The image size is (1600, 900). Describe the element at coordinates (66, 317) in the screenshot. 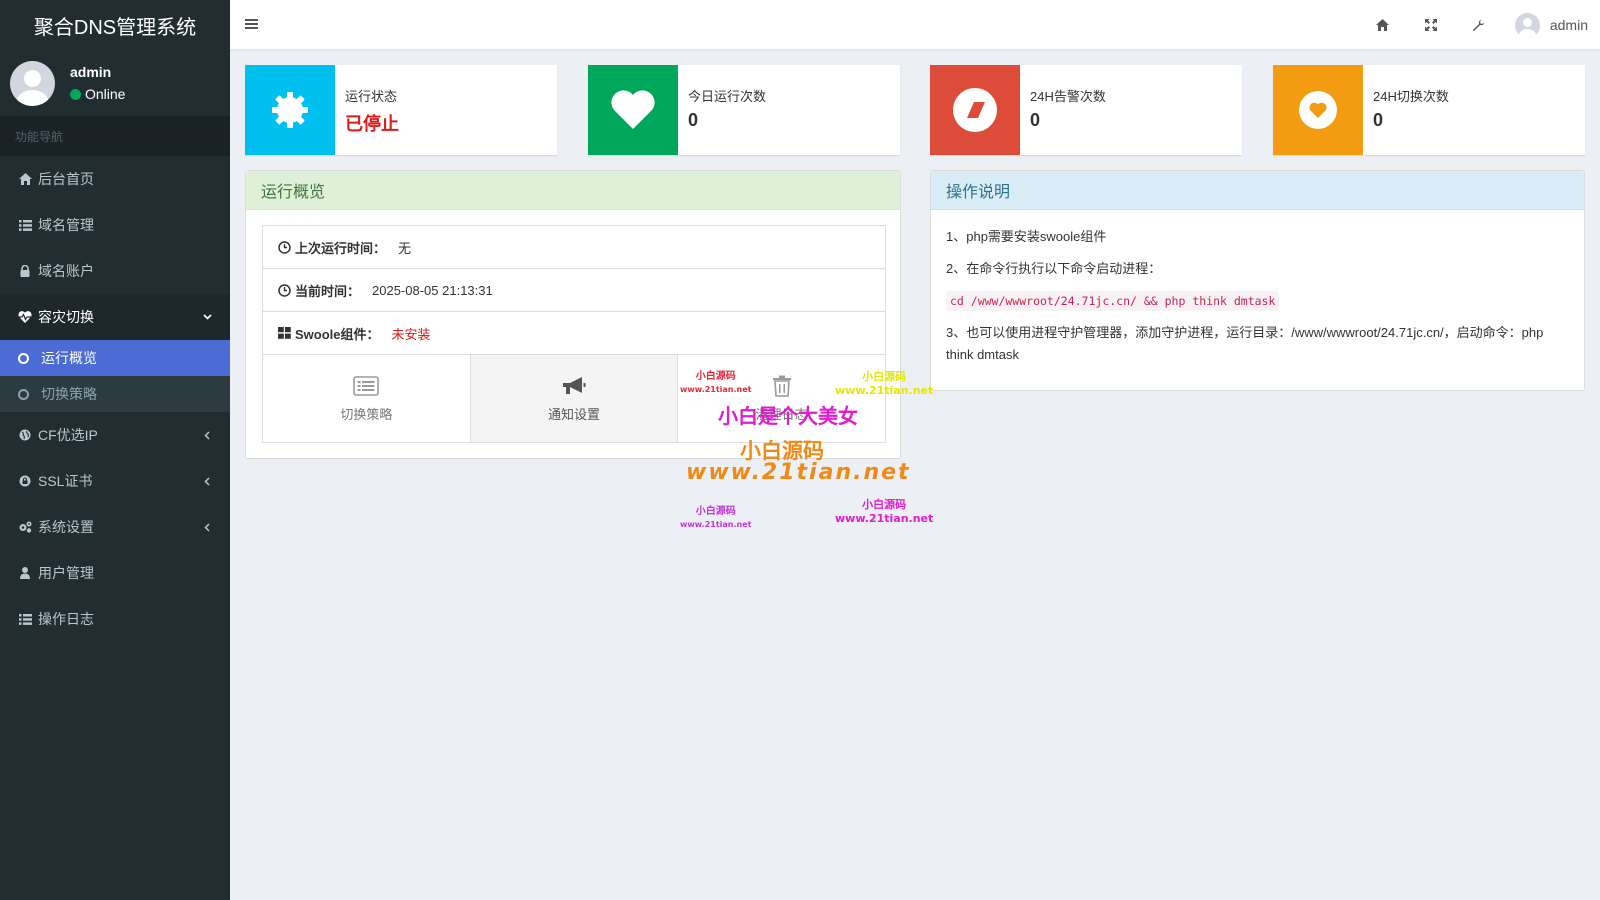

I see `sidebar-item-label: 容灾切换` at that location.